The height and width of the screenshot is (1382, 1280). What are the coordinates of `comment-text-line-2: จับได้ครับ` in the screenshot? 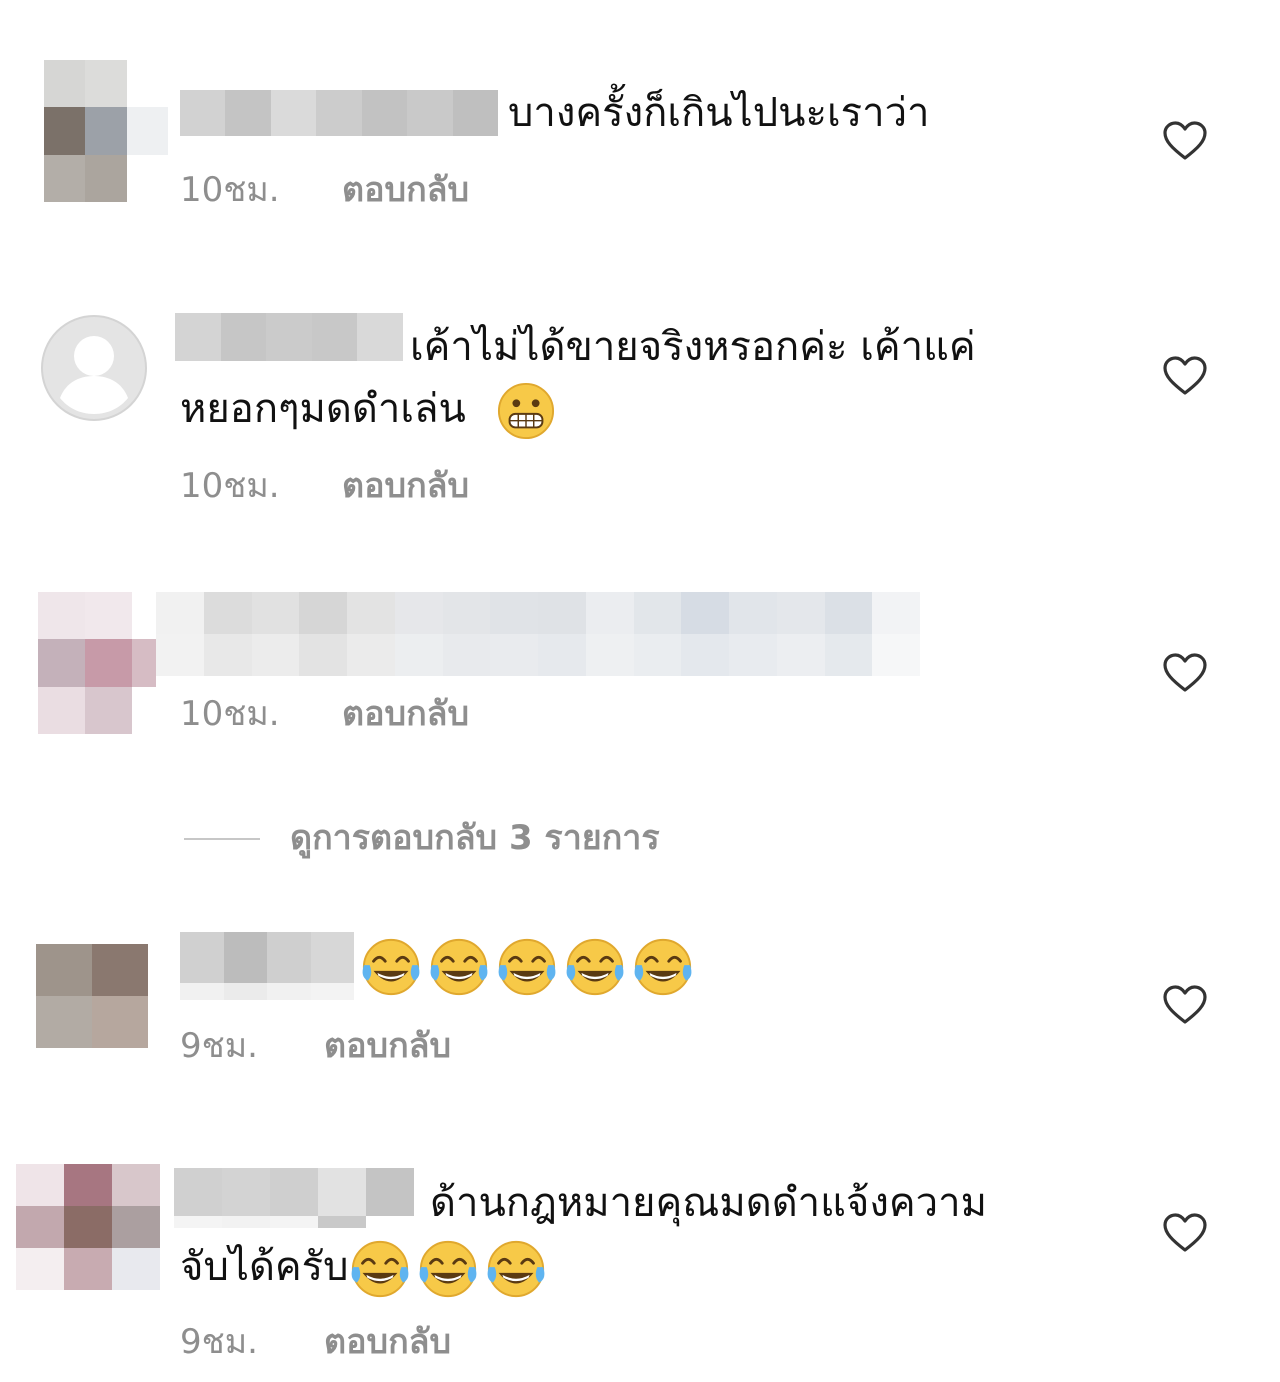 It's located at (366, 1268).